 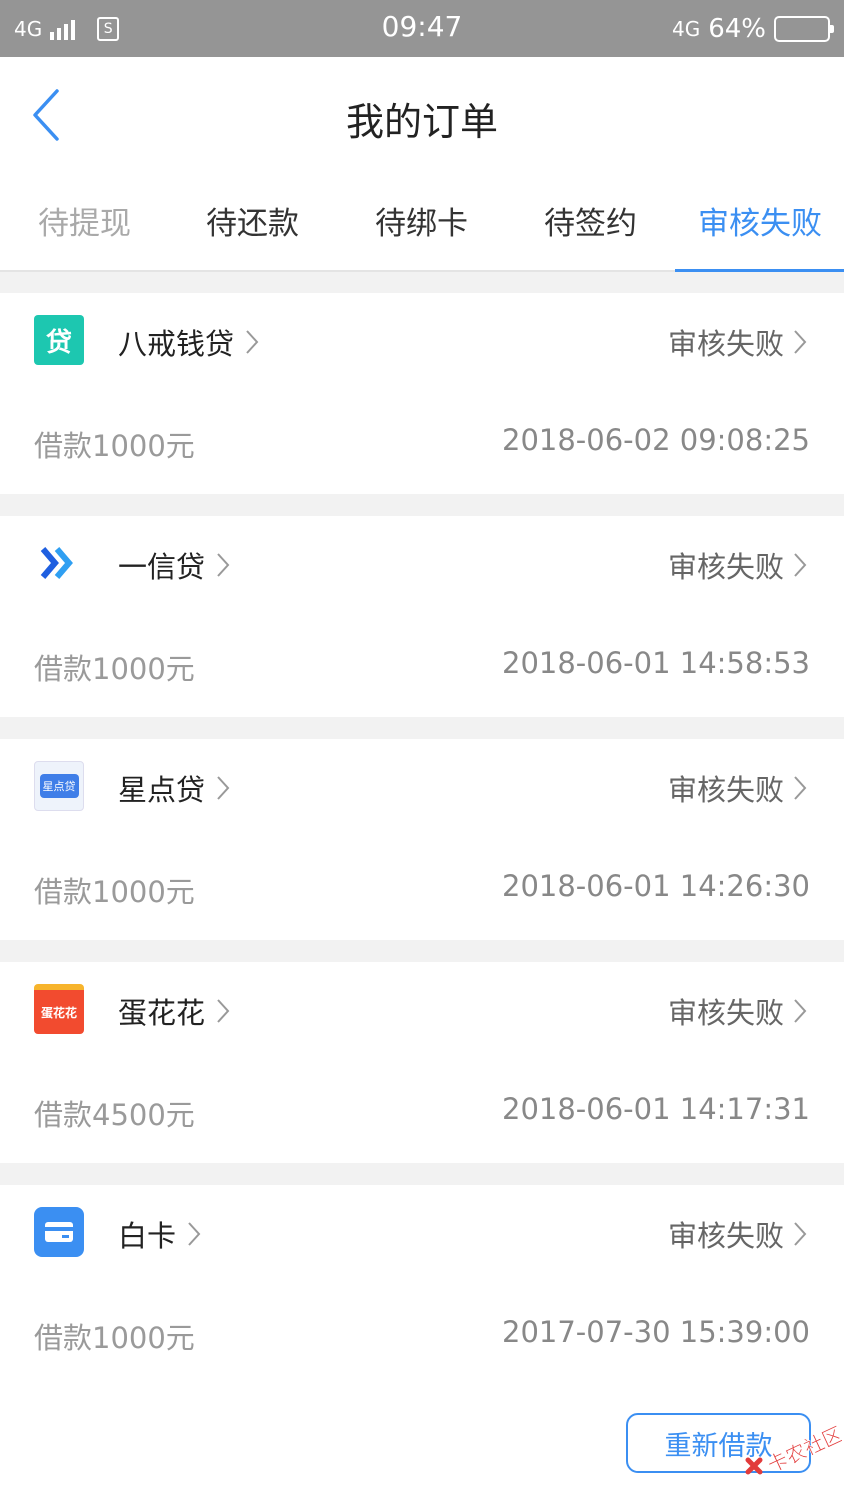 What do you see at coordinates (656, 886) in the screenshot?
I see `order-time: 2018-06-01 14:26:30` at bounding box center [656, 886].